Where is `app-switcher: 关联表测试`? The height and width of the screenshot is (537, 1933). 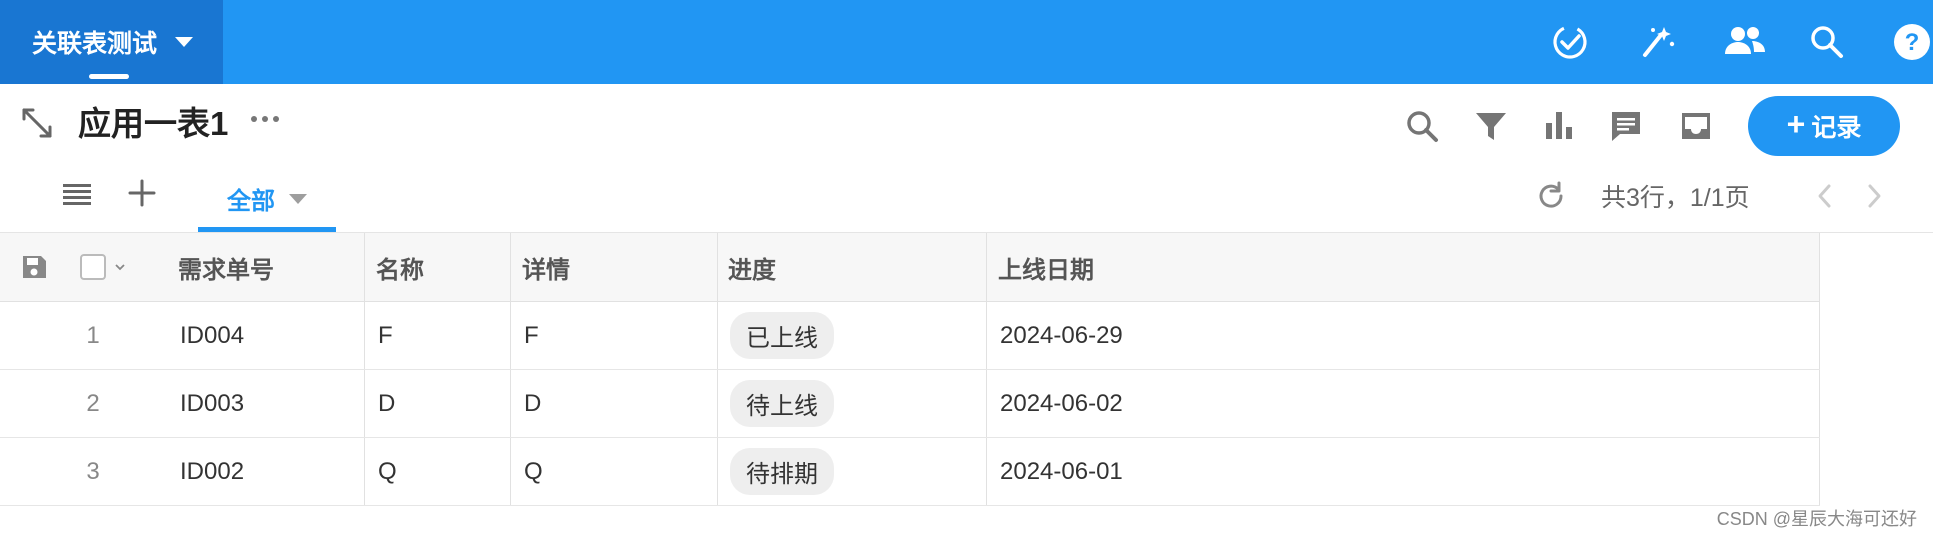
app-switcher: 关联表测试 is located at coordinates (111, 42).